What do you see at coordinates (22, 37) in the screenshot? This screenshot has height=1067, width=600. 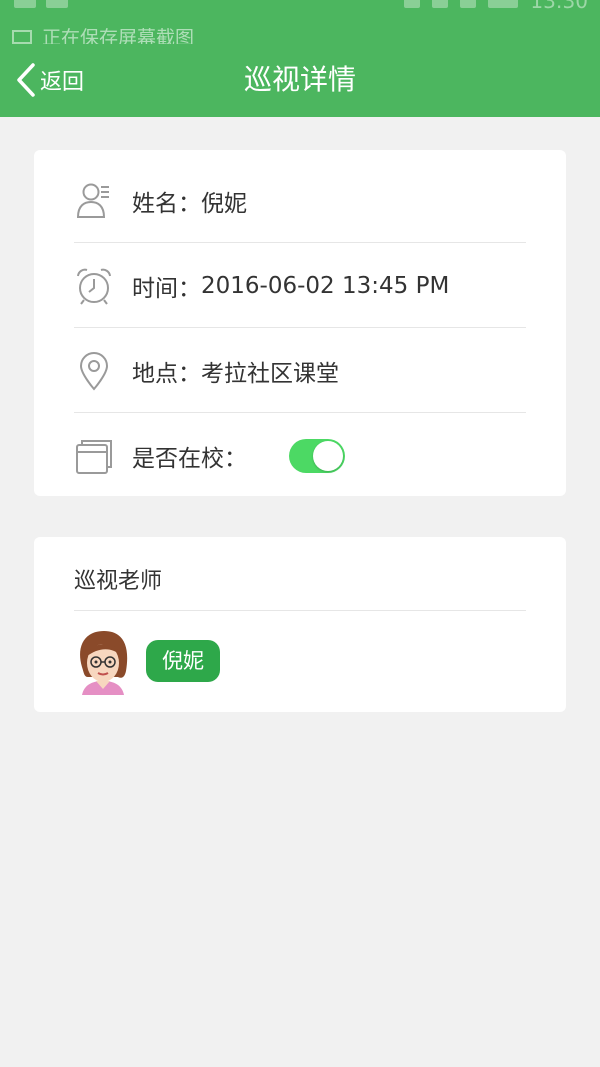 I see `screenshot-icon` at bounding box center [22, 37].